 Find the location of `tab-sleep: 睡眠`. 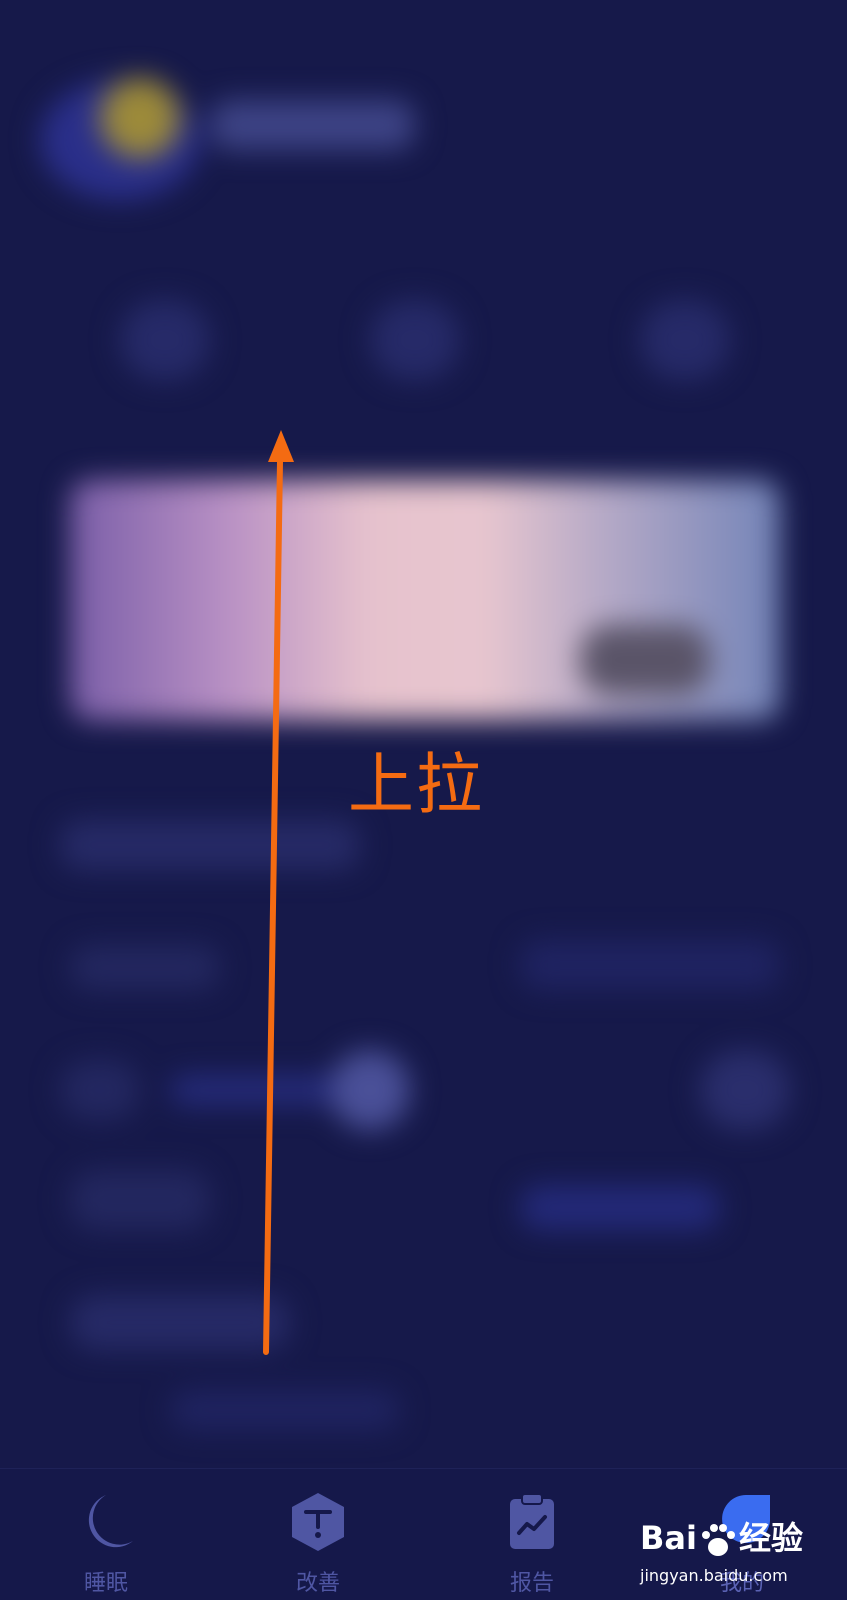

tab-sleep: 睡眠 is located at coordinates (106, 1534).